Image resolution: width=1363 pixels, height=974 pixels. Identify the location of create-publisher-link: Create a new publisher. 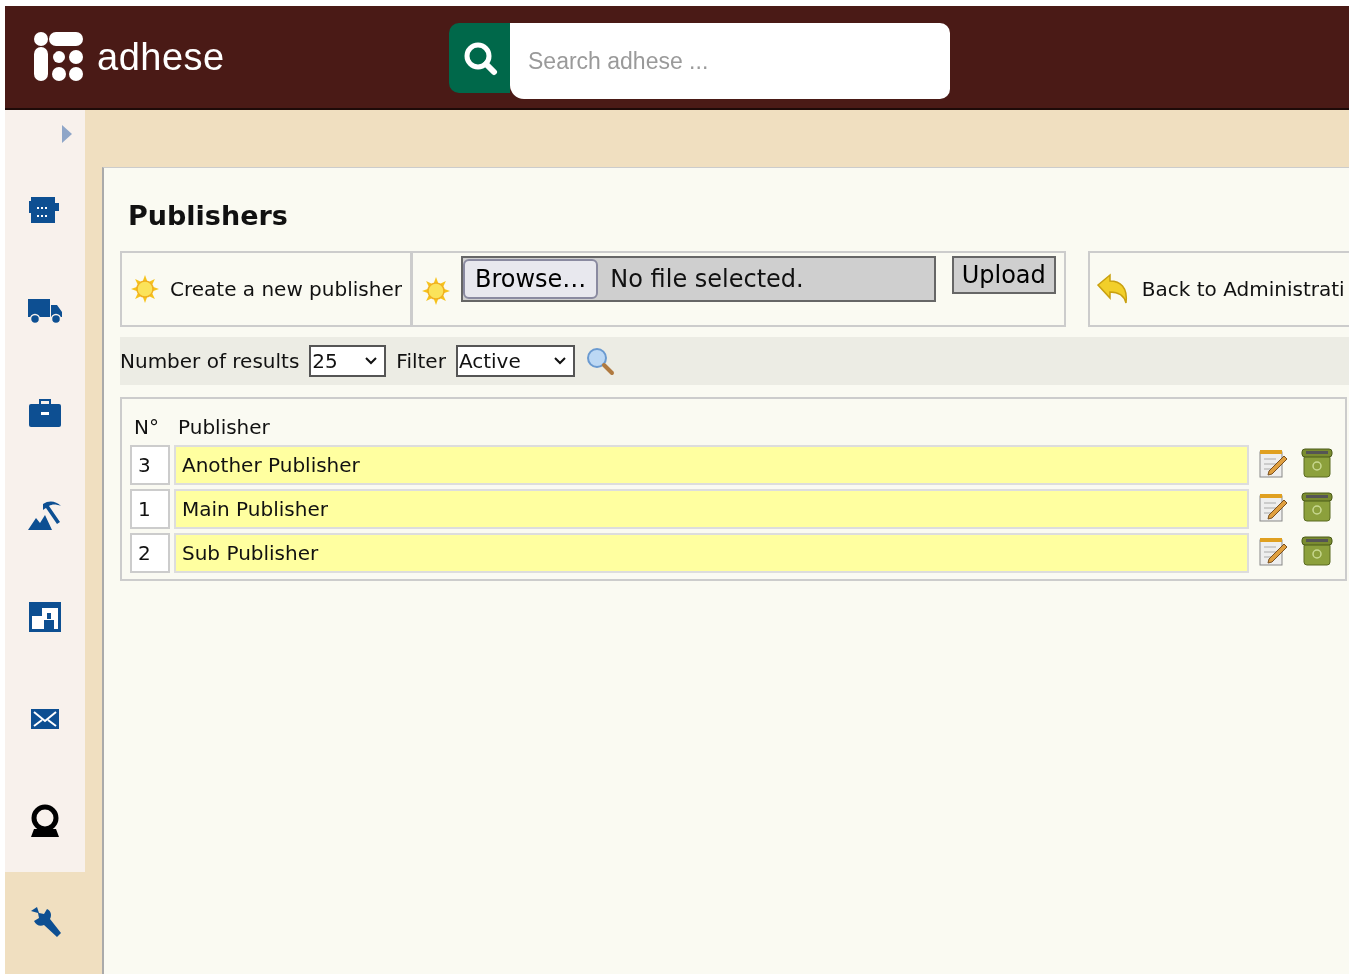
(286, 289).